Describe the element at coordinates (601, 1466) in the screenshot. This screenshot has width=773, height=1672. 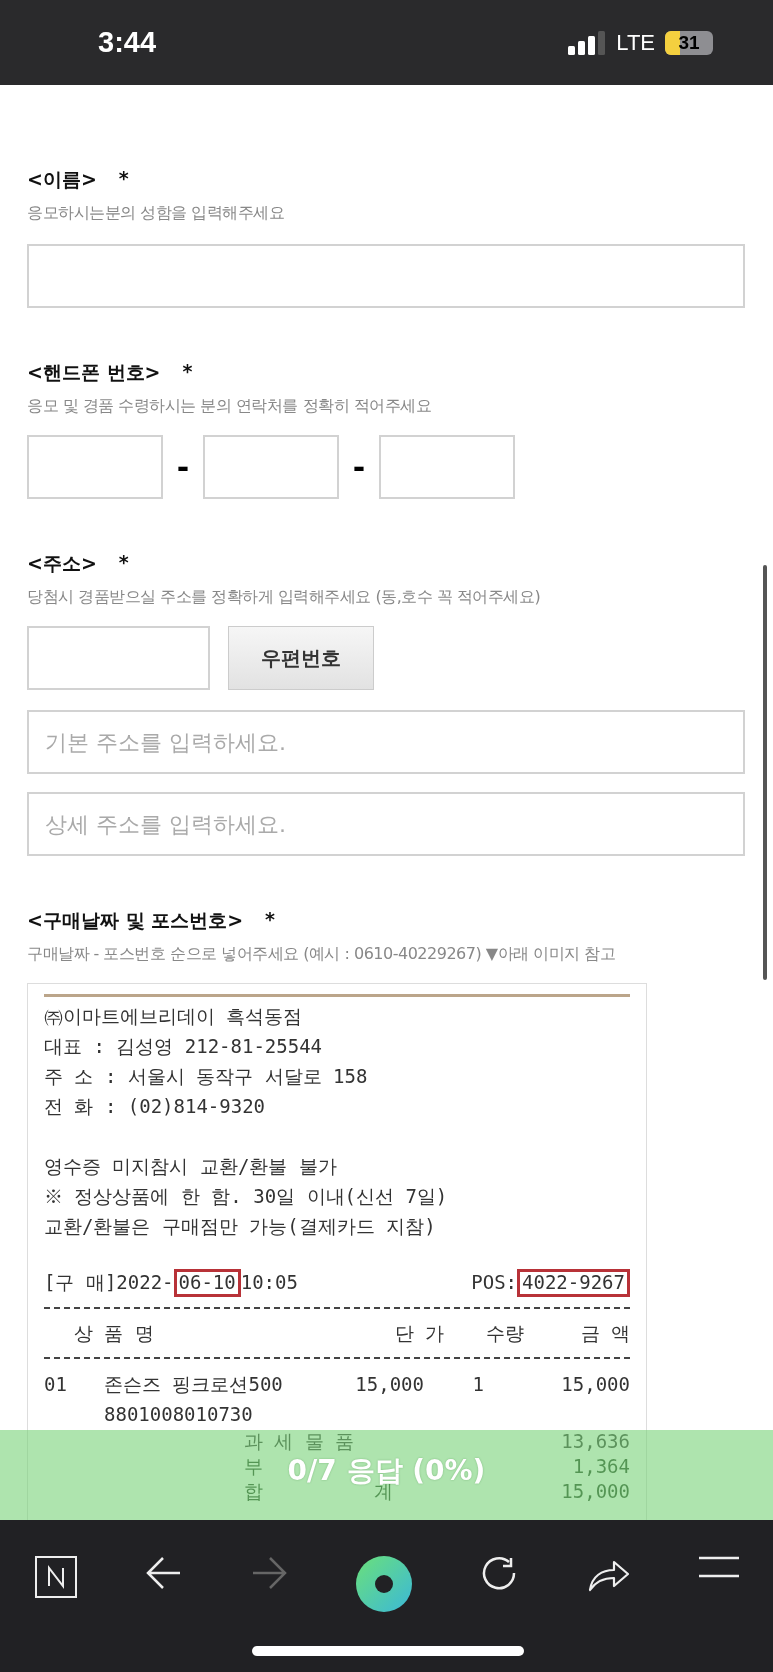
I see `total-value: 1,364` at that location.